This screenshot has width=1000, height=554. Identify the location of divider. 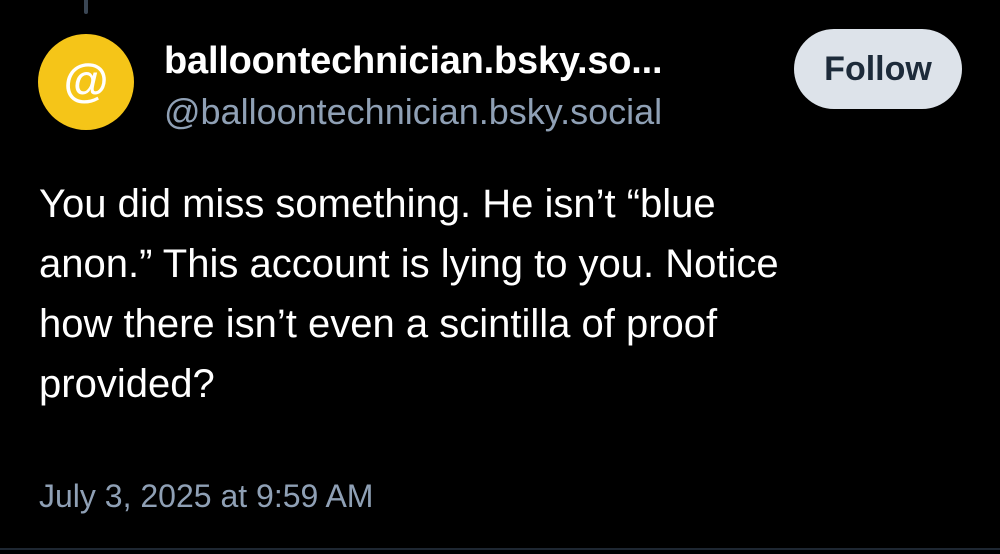
(500, 549).